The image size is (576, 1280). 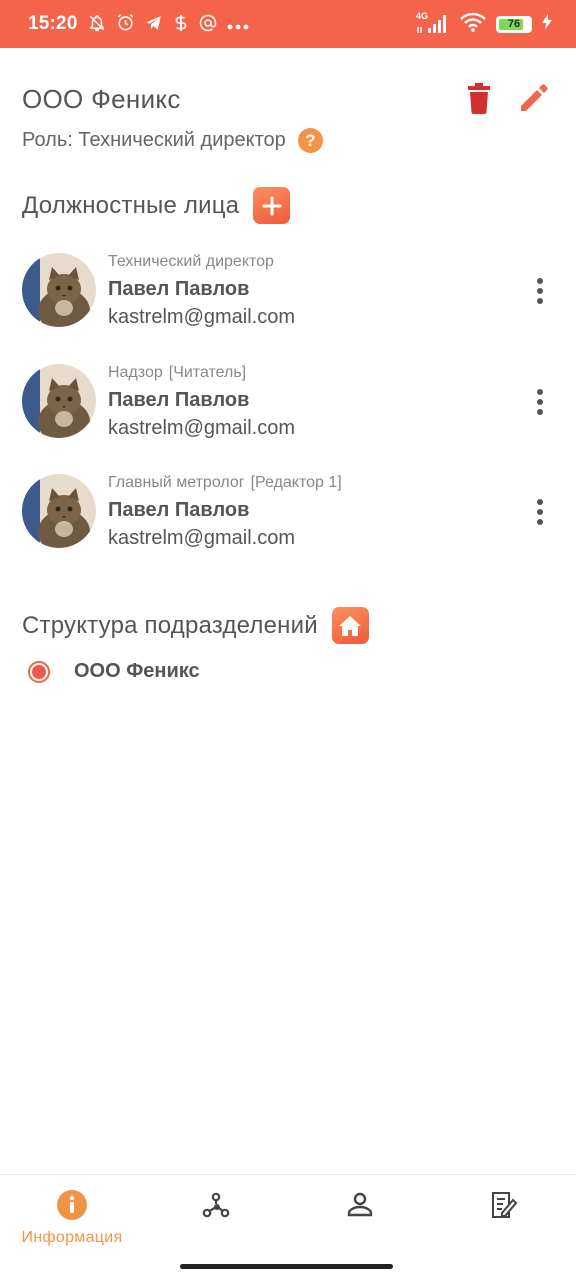 What do you see at coordinates (505, 1205) in the screenshot?
I see `document-edit-icon` at bounding box center [505, 1205].